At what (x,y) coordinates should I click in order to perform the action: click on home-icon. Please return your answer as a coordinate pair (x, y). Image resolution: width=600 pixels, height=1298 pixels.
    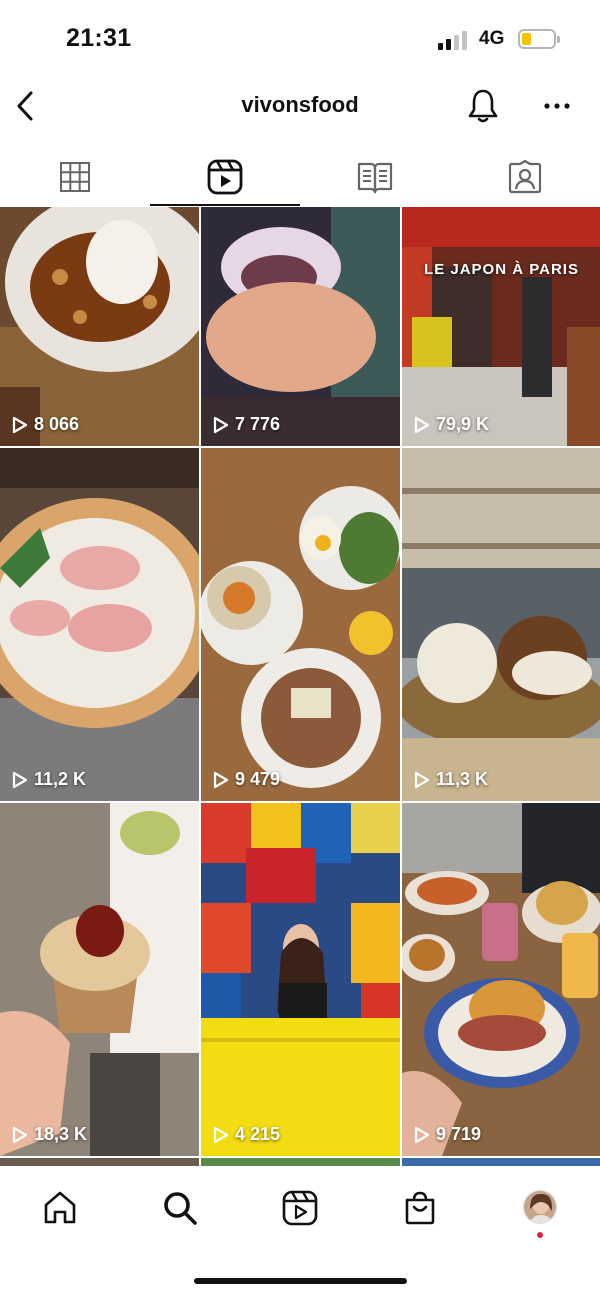
    Looking at the image, I should click on (60, 1207).